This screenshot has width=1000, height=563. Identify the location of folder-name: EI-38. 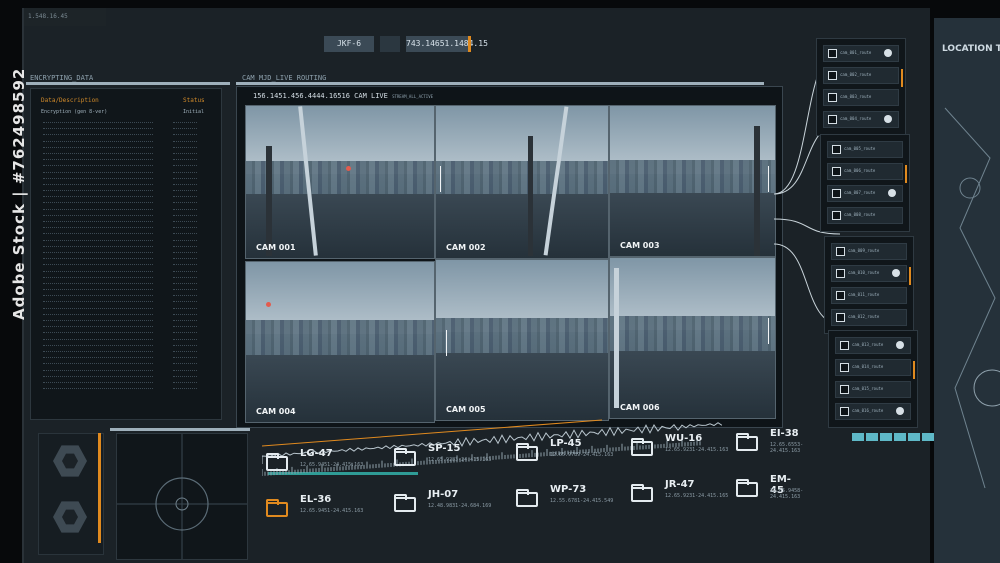
(784, 433).